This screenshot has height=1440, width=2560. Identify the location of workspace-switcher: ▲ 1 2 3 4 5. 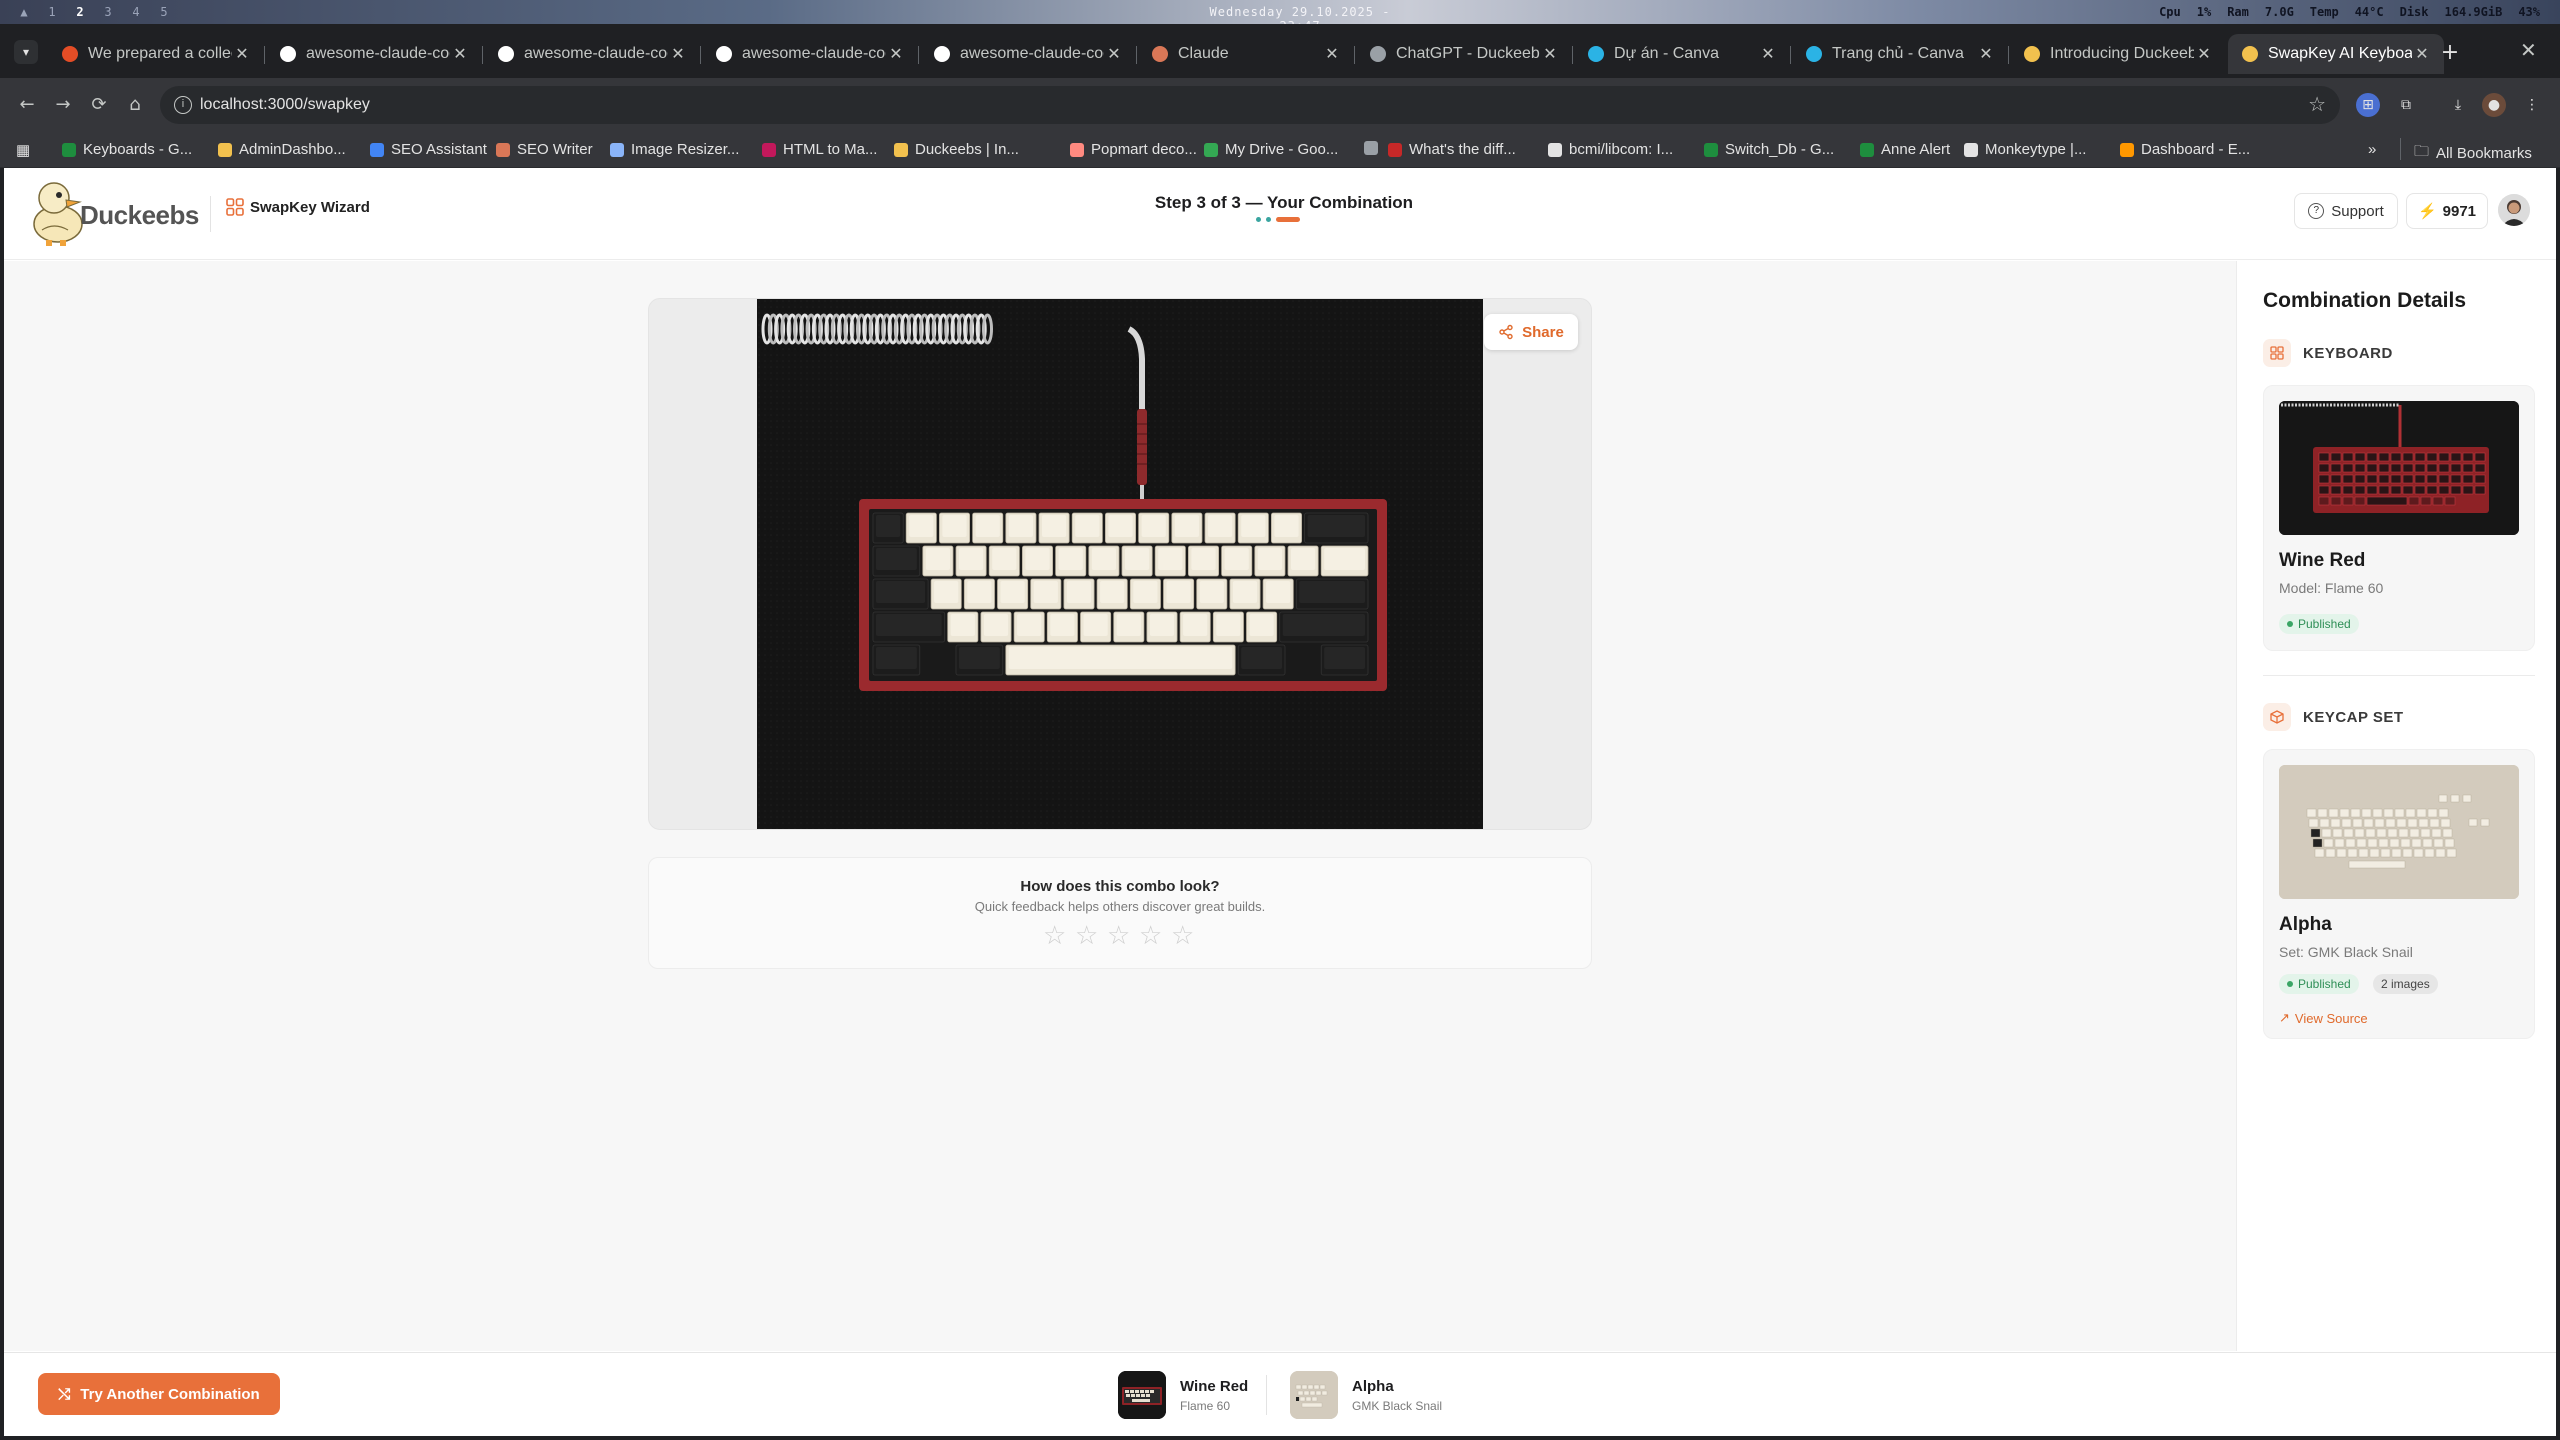
(94, 12).